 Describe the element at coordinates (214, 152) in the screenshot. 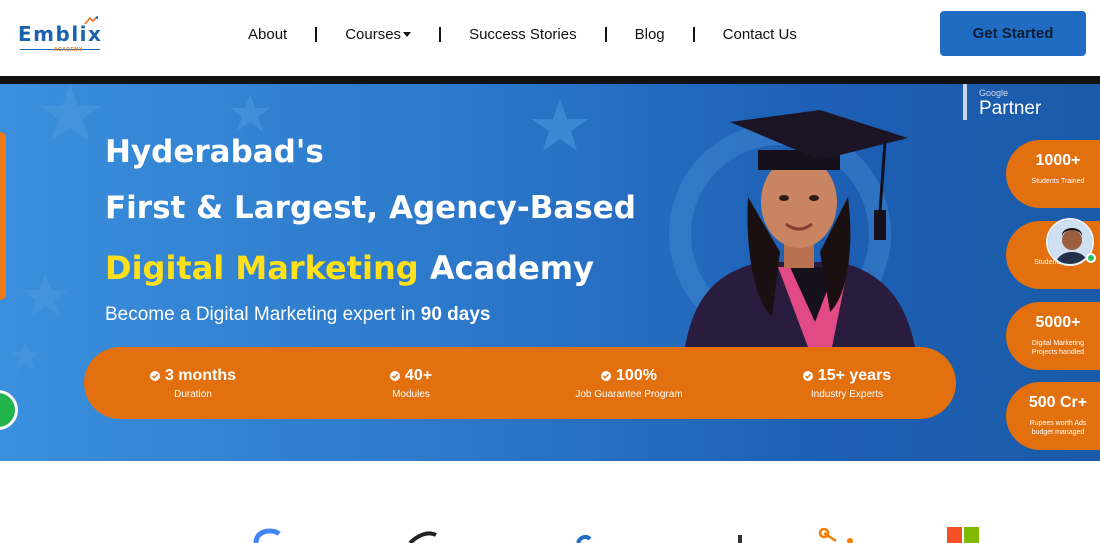

I see `hero-title-line1: Hyderabad's` at that location.